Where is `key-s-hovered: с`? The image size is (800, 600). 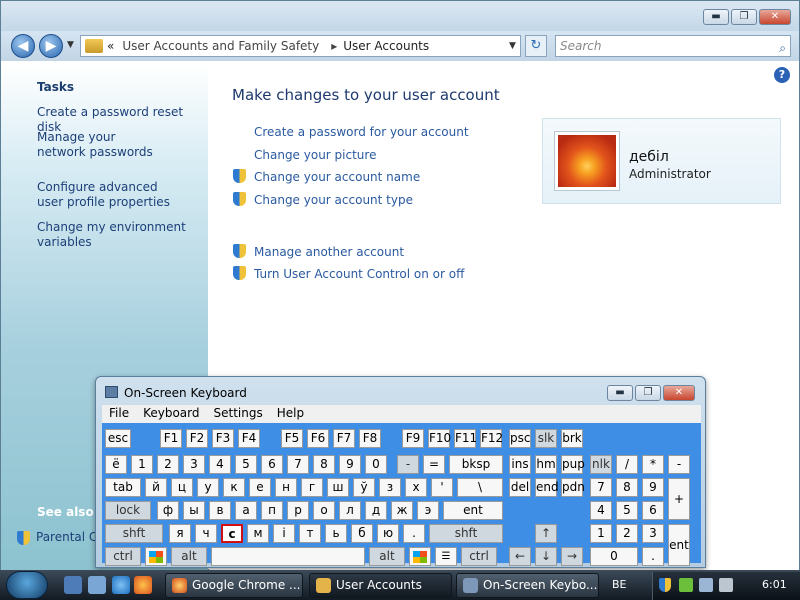 key-s-hovered: с is located at coordinates (232, 533).